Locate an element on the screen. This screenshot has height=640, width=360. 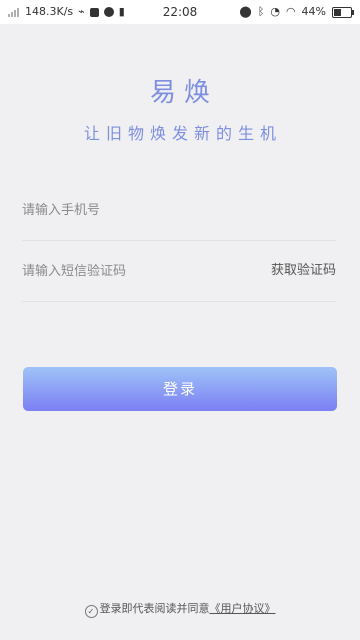
app-title: 易焕 is located at coordinates (183, 93).